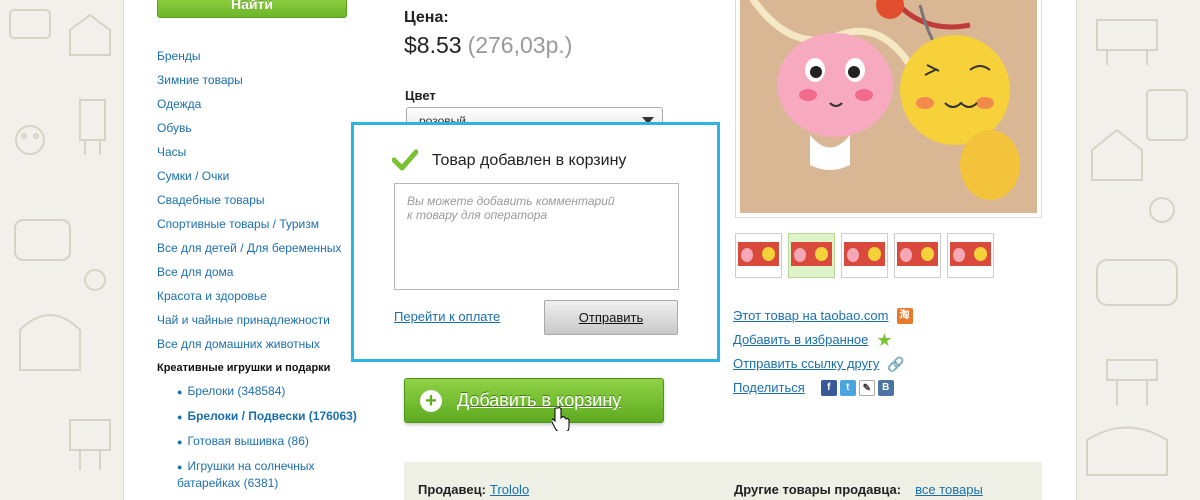  I want to click on category-creative-toys: Креативные игрушки и подарки, so click(249, 370).